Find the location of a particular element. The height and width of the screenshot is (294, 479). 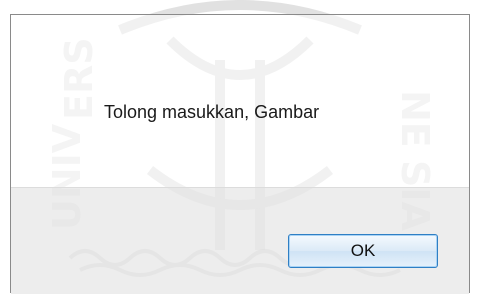

dialog-message: Tolong masukkan, Gambar is located at coordinates (212, 112).